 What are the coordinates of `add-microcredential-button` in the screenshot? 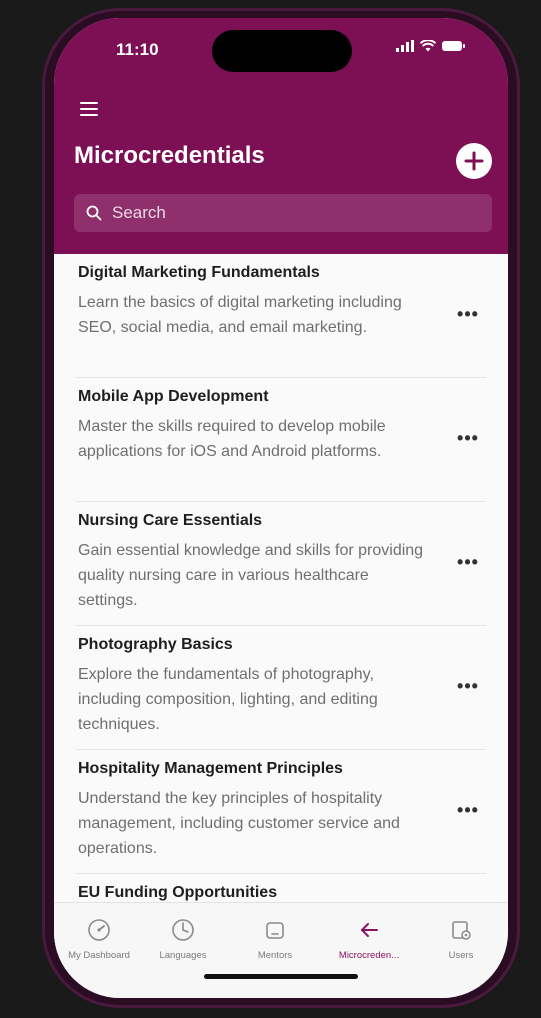 It's located at (474, 161).